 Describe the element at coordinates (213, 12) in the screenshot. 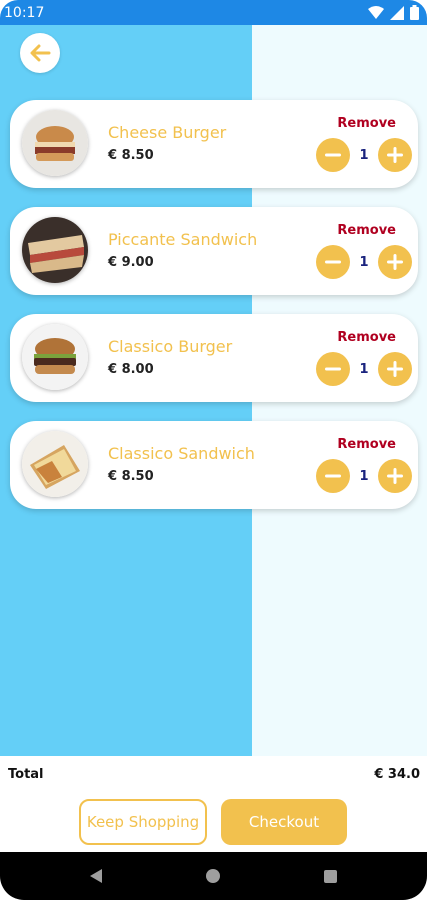

I see `status-bar: 10:17` at that location.